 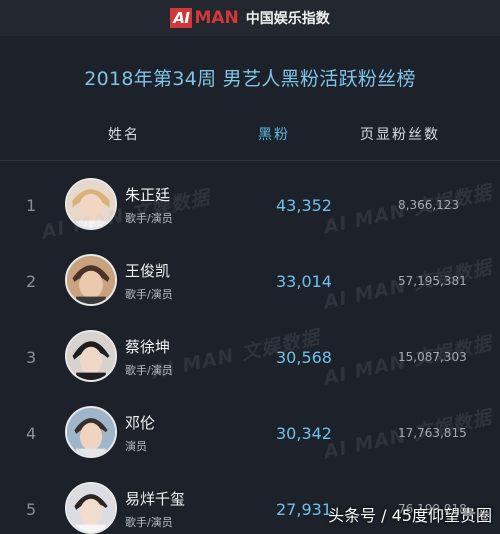 I want to click on ranking-row: 3 蔡徐坤 歌手/演员 30,568 15,087,303, so click(x=250, y=360).